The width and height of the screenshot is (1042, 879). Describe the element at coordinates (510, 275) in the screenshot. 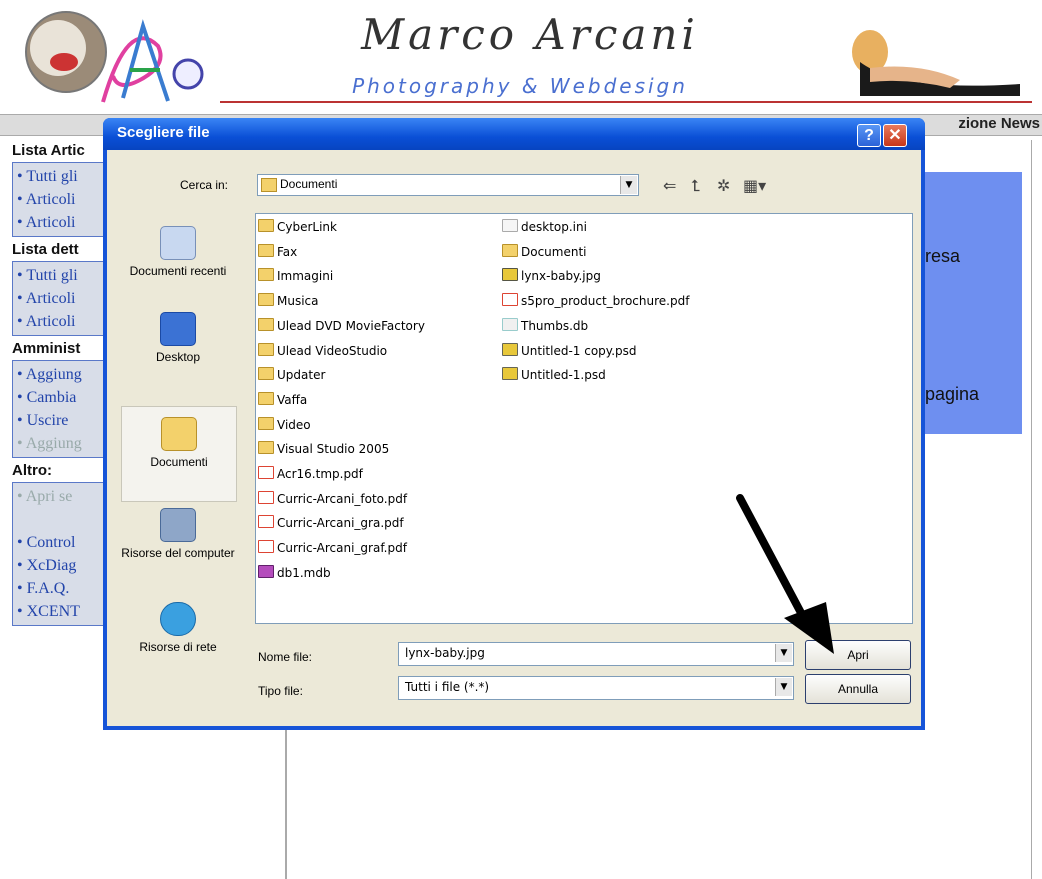

I see `jpg-file-icon` at that location.